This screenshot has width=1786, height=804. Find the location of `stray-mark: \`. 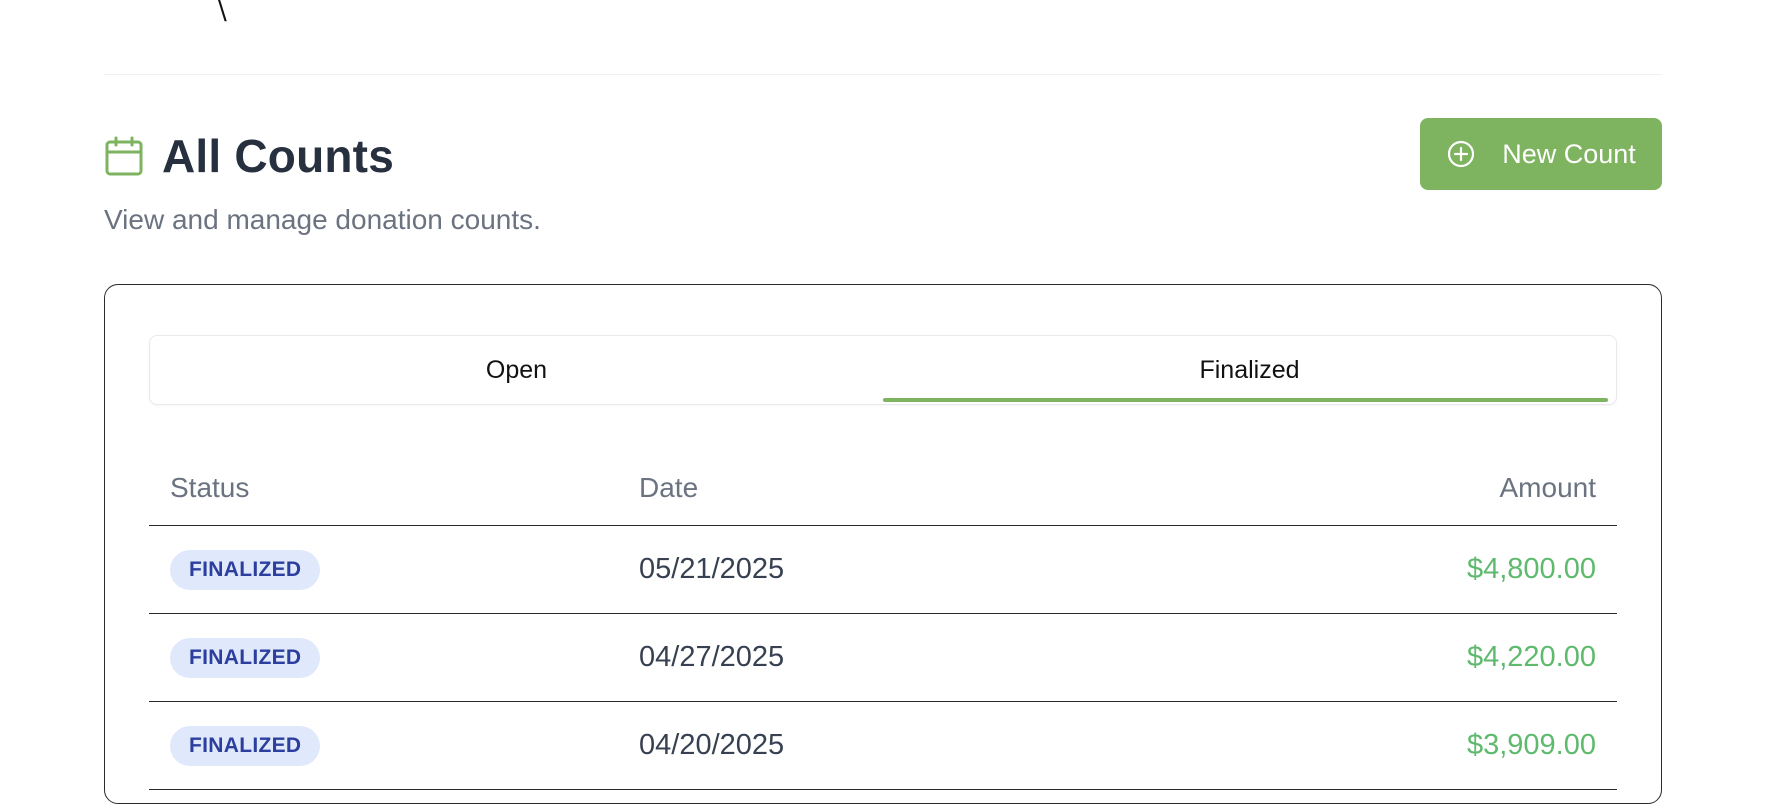

stray-mark: \ is located at coordinates (222, 13).